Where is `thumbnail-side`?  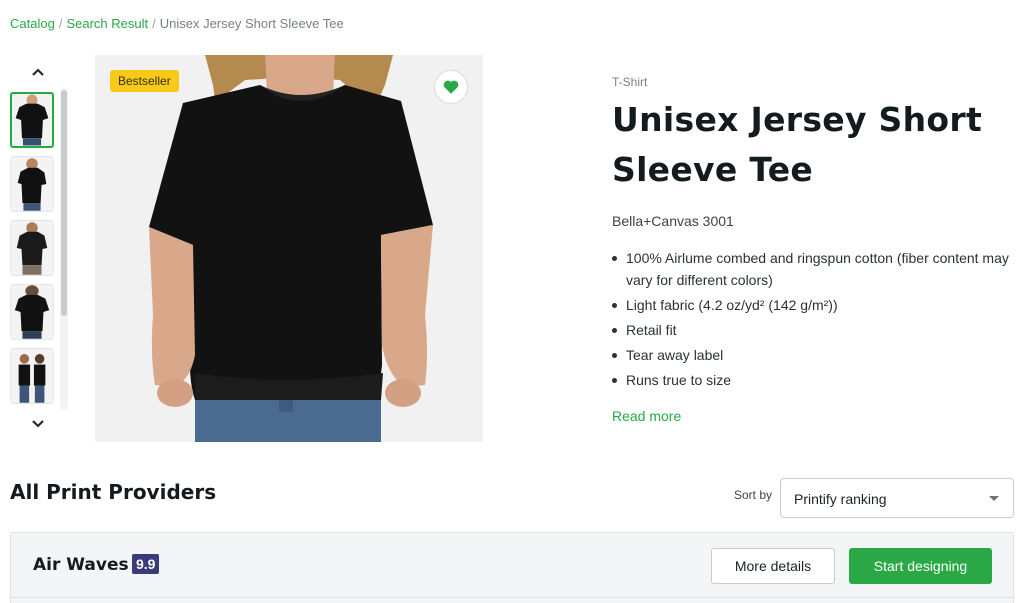
thumbnail-side is located at coordinates (32, 184).